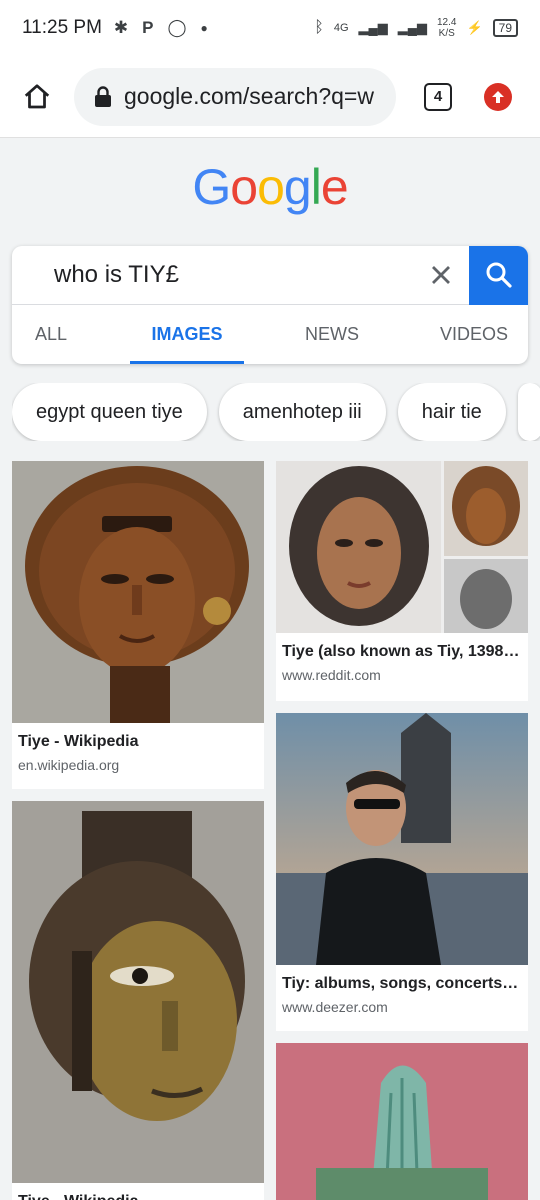 The height and width of the screenshot is (1200, 540). I want to click on tab-news: NEWS, so click(332, 334).